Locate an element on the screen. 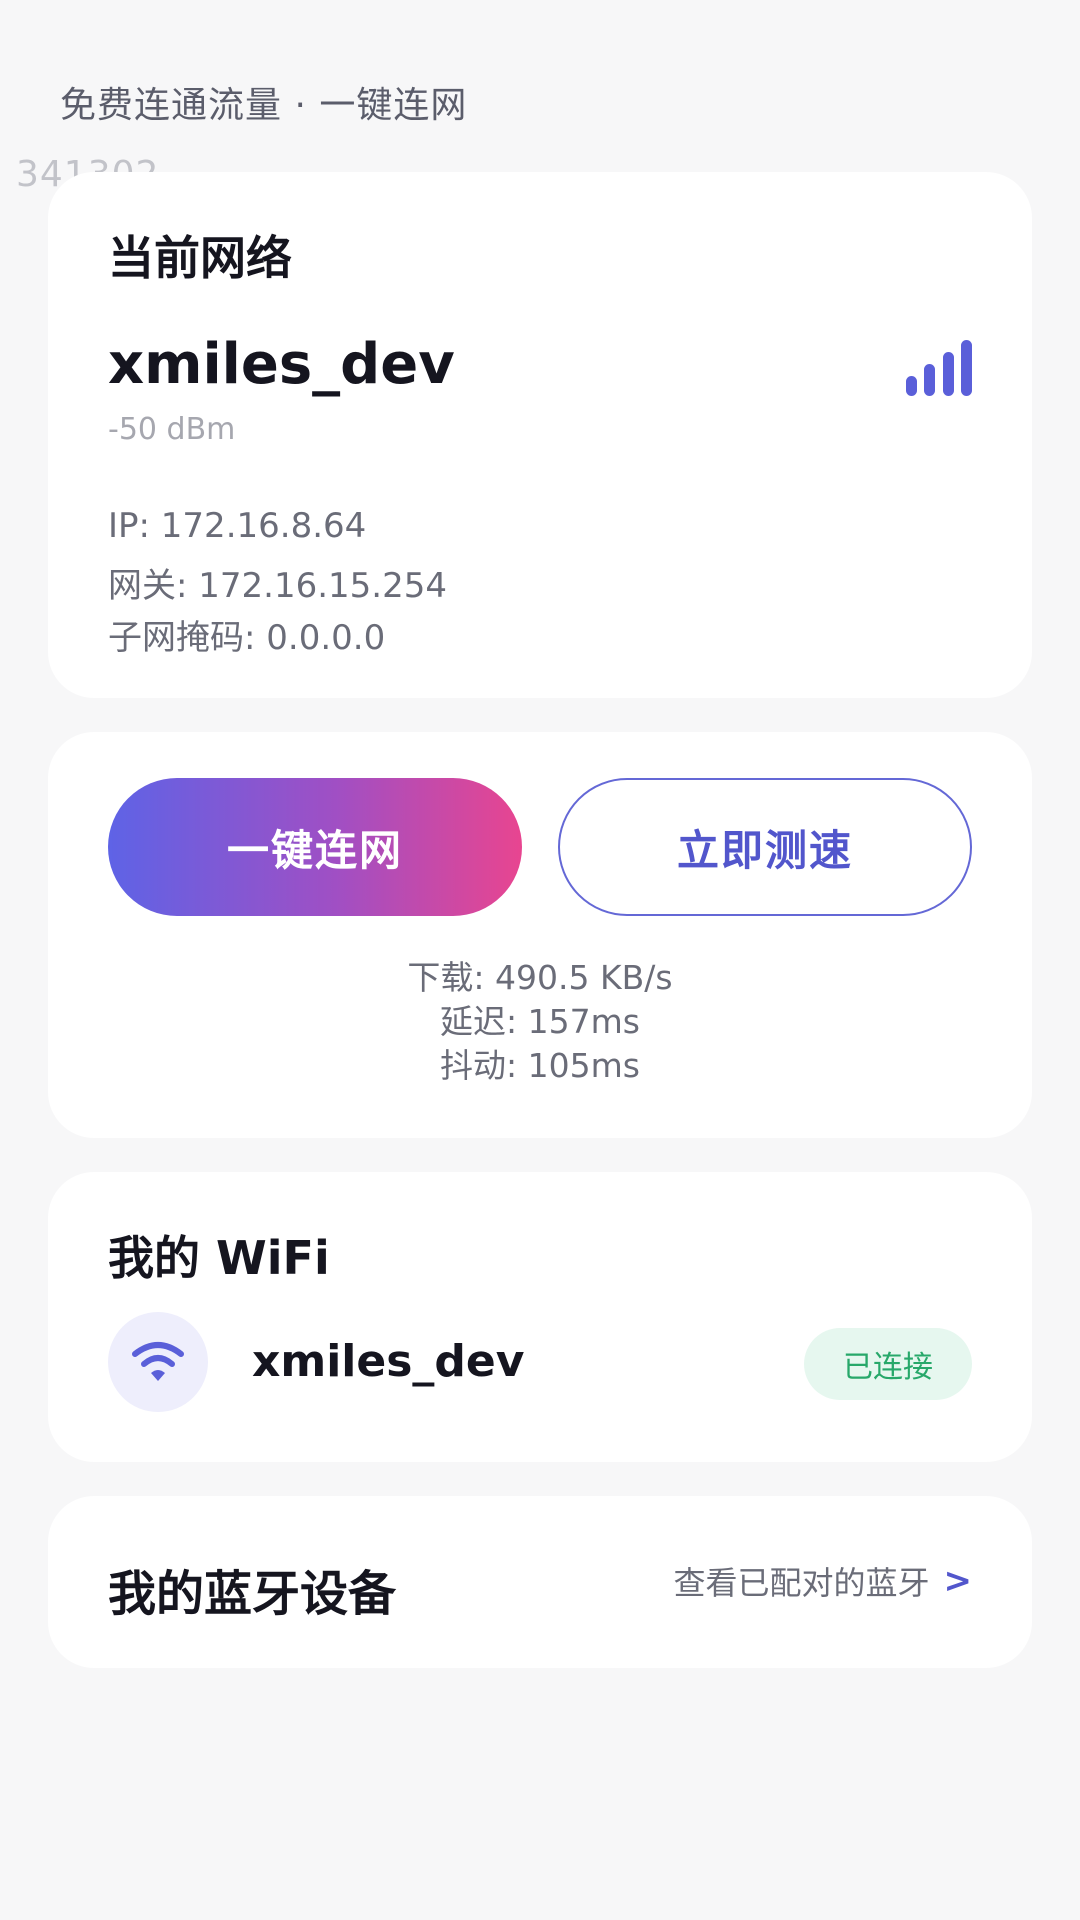  my-wifi-card: 我的 WiFi xmiles_dev 已连接 is located at coordinates (540, 1317).